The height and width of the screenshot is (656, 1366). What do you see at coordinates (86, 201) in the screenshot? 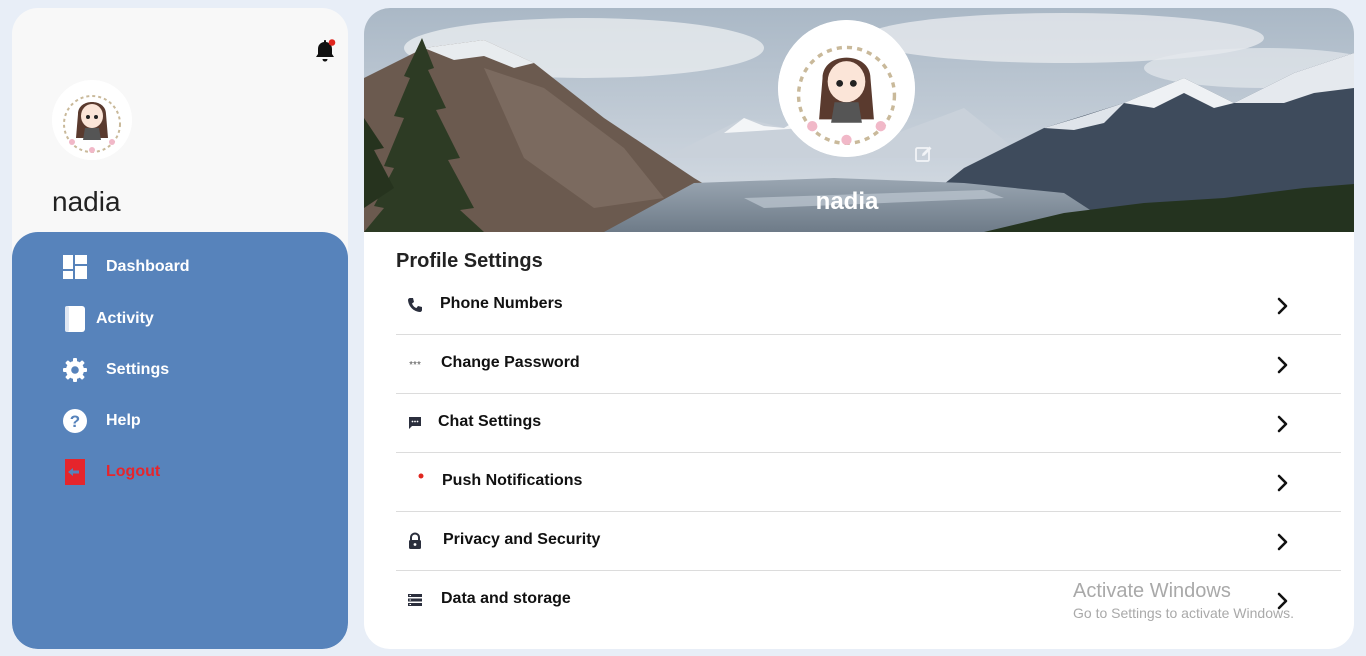
I see `sidebar-user-name: nadia` at bounding box center [86, 201].